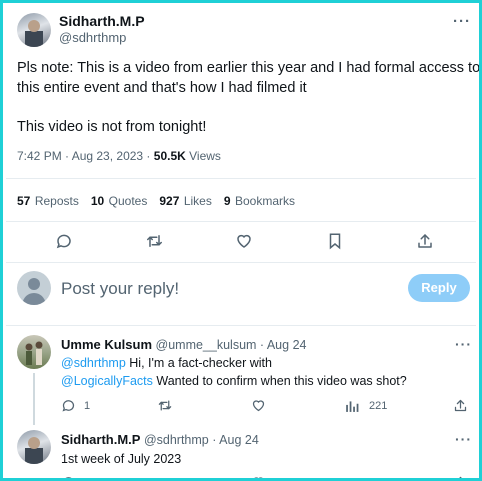 Image resolution: width=482 pixels, height=481 pixels. I want to click on author-name: Sidharth.M.P, so click(102, 21).